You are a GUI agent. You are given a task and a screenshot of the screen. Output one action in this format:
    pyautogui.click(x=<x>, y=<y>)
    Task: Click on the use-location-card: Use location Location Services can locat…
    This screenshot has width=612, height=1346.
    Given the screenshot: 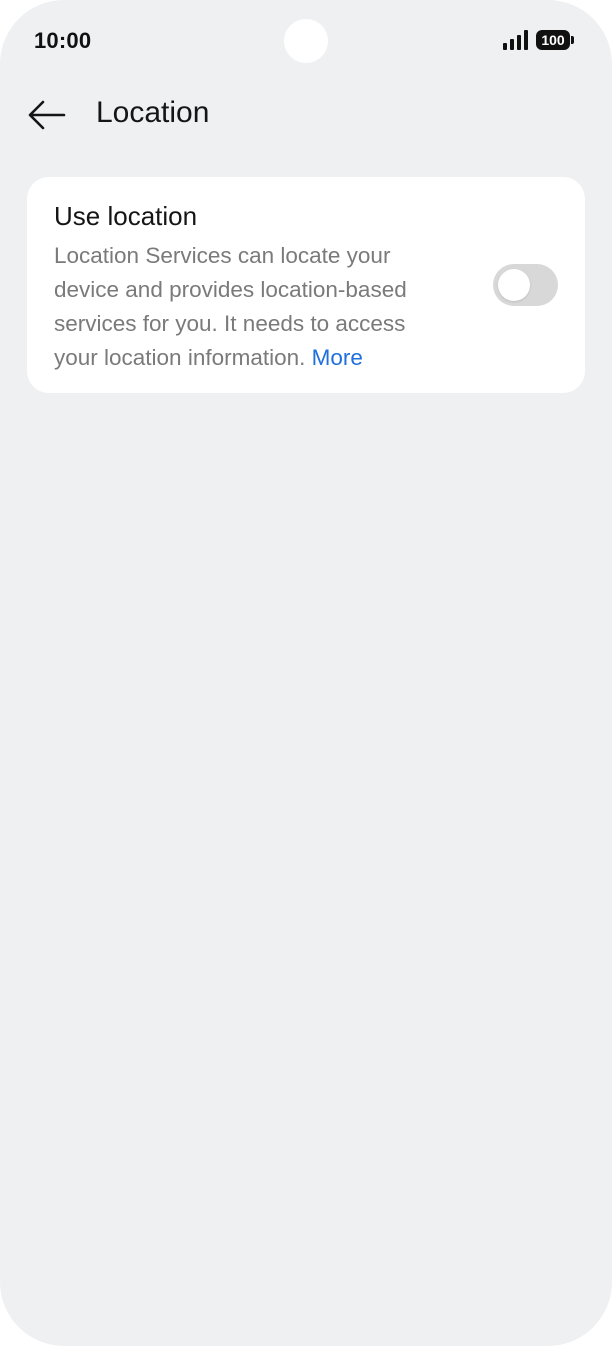 What is the action you would take?
    pyautogui.click(x=306, y=285)
    